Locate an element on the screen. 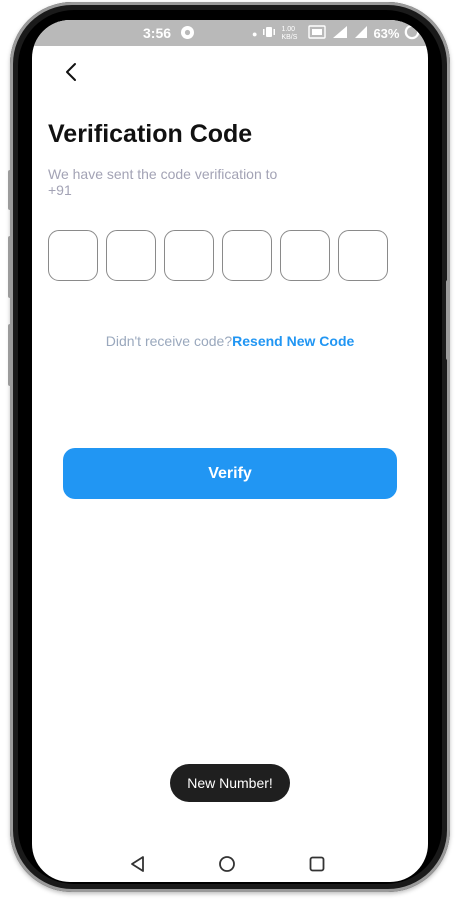  signal-icon is located at coordinates (361, 33).